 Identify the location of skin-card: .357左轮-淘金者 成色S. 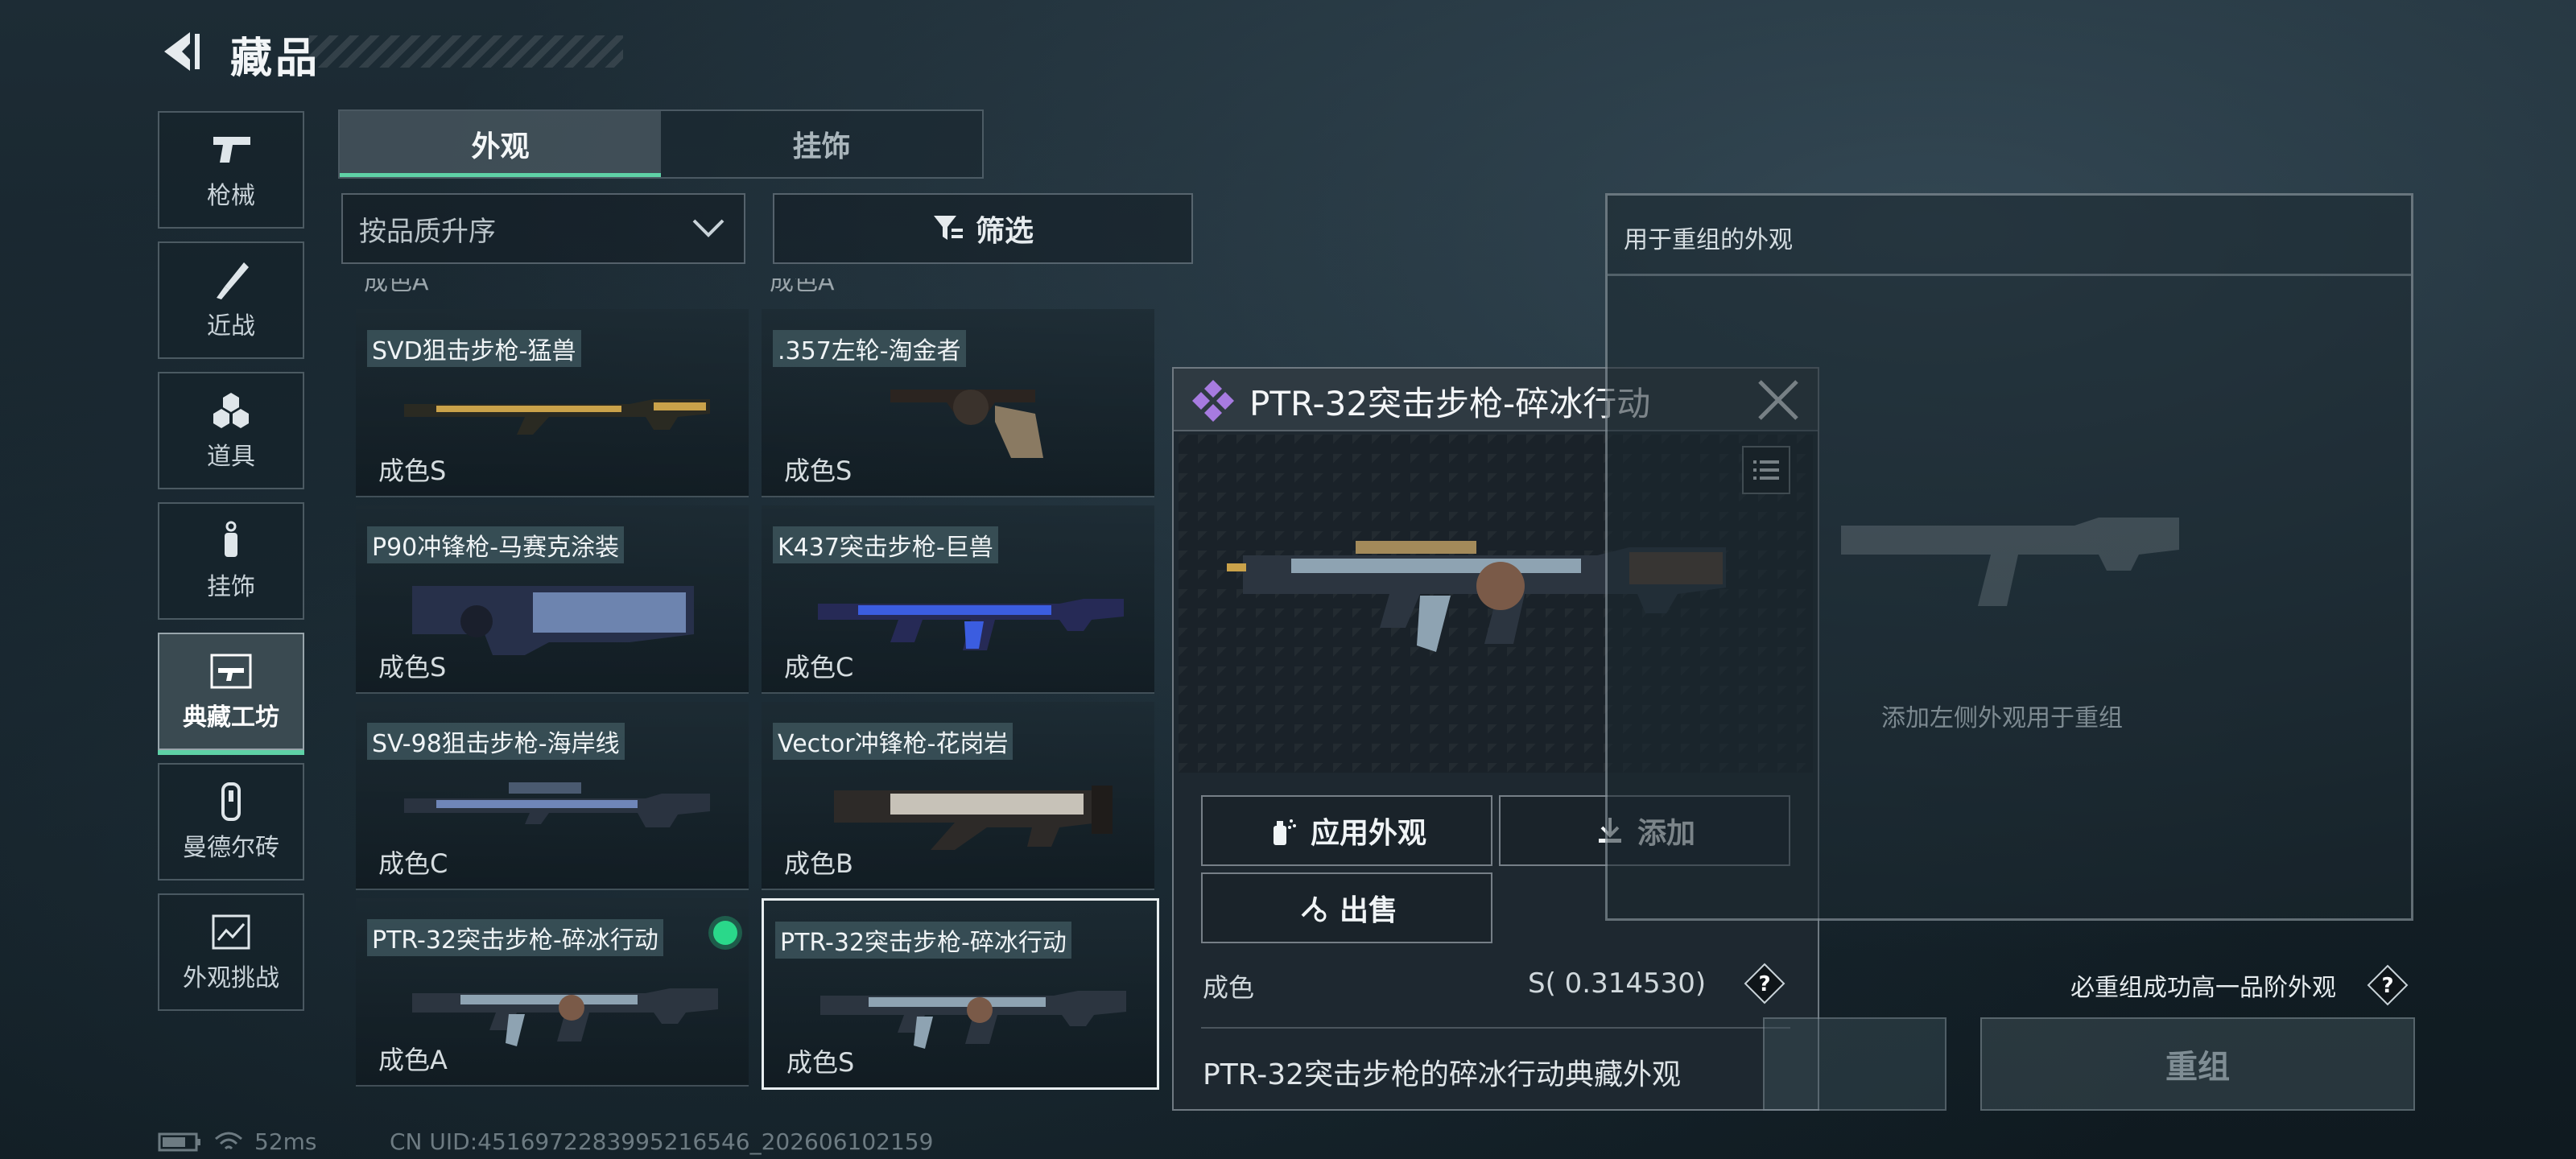
(958, 403).